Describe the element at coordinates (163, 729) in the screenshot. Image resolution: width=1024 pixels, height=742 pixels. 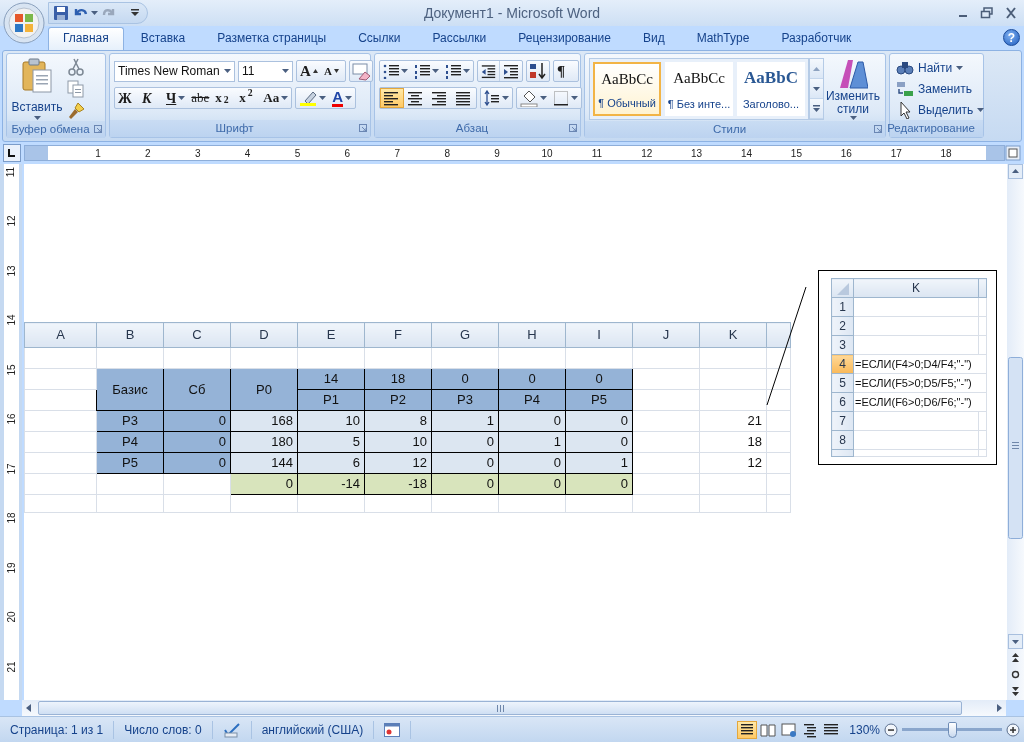
I see `word-count: Число слов: 0` at that location.